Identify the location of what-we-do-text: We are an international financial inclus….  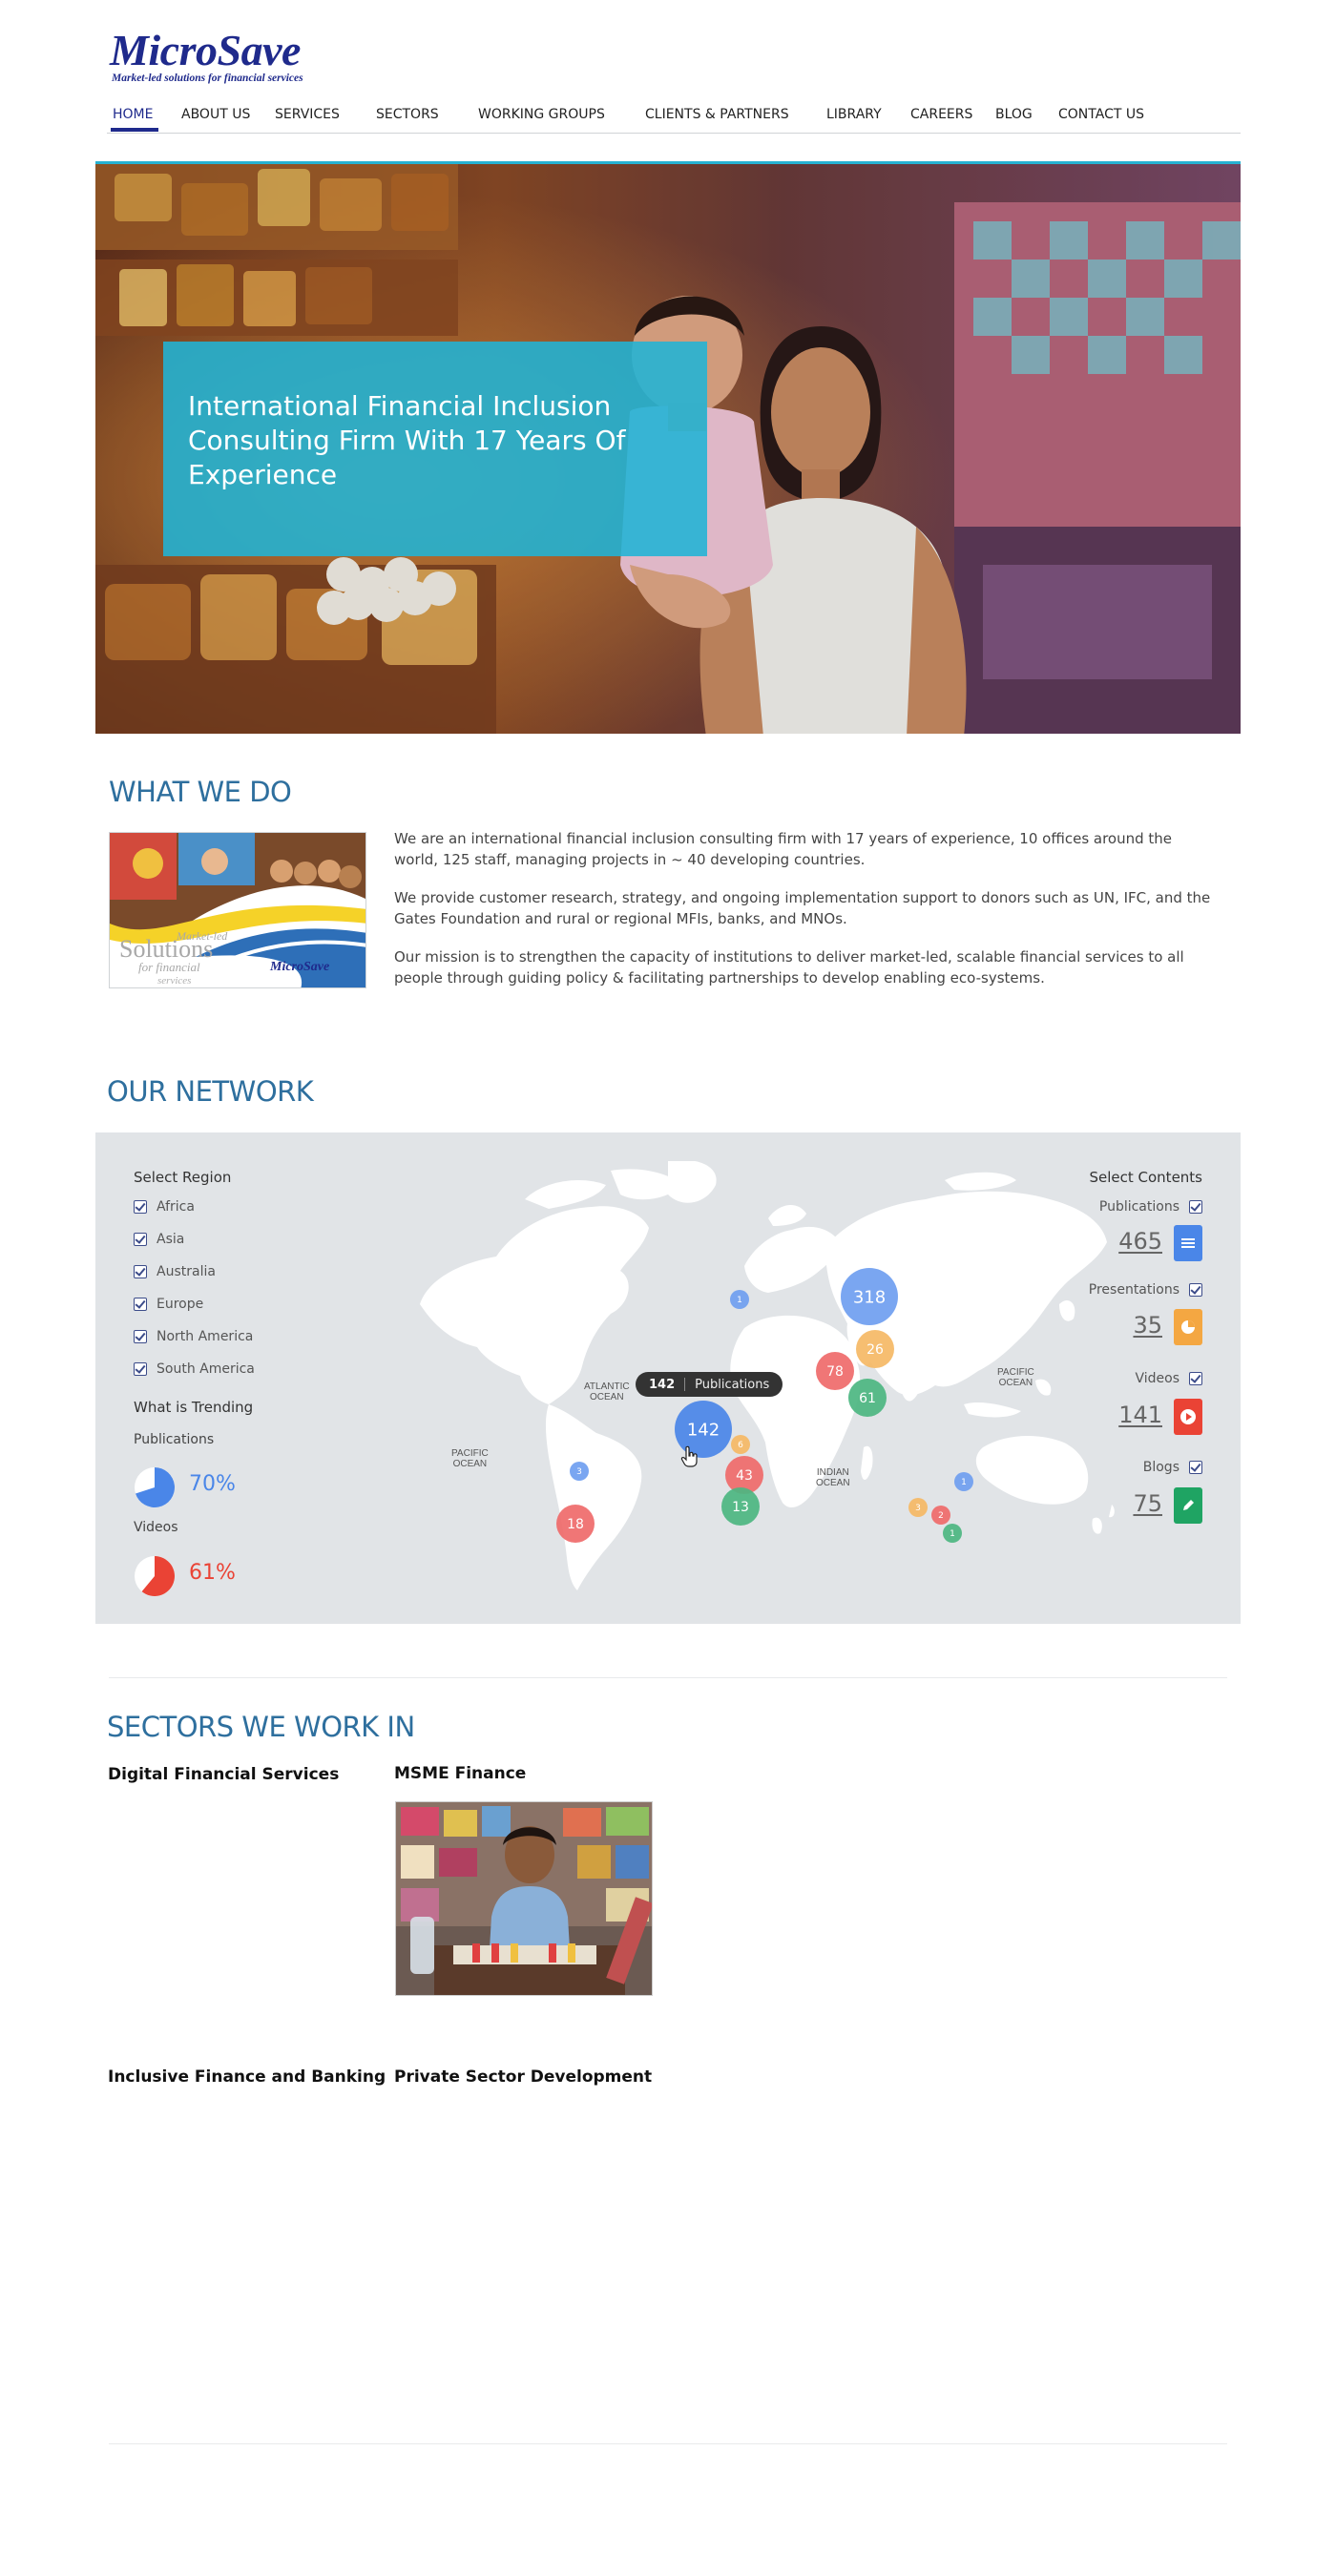
(804, 917).